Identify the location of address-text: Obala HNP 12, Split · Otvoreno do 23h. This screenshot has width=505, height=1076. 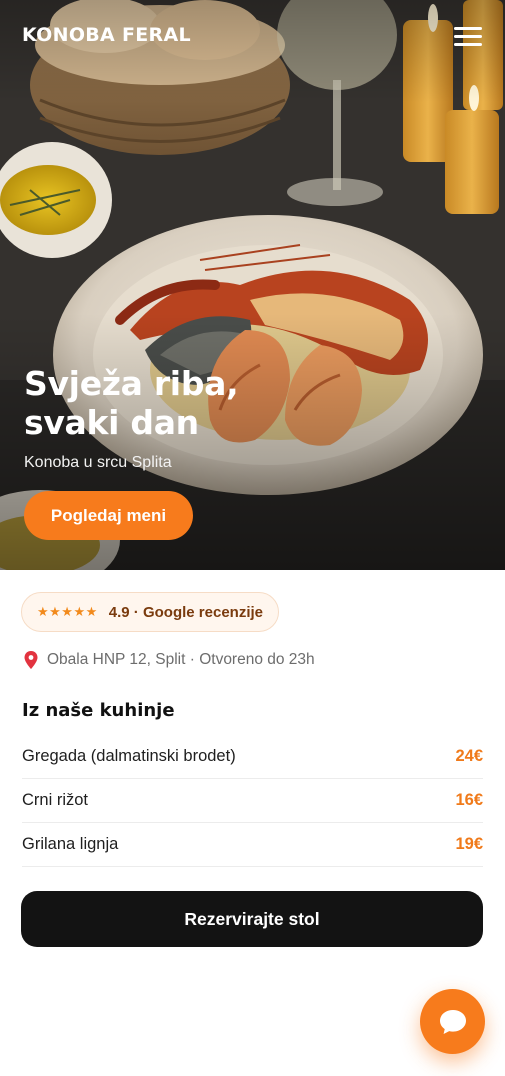
(181, 659).